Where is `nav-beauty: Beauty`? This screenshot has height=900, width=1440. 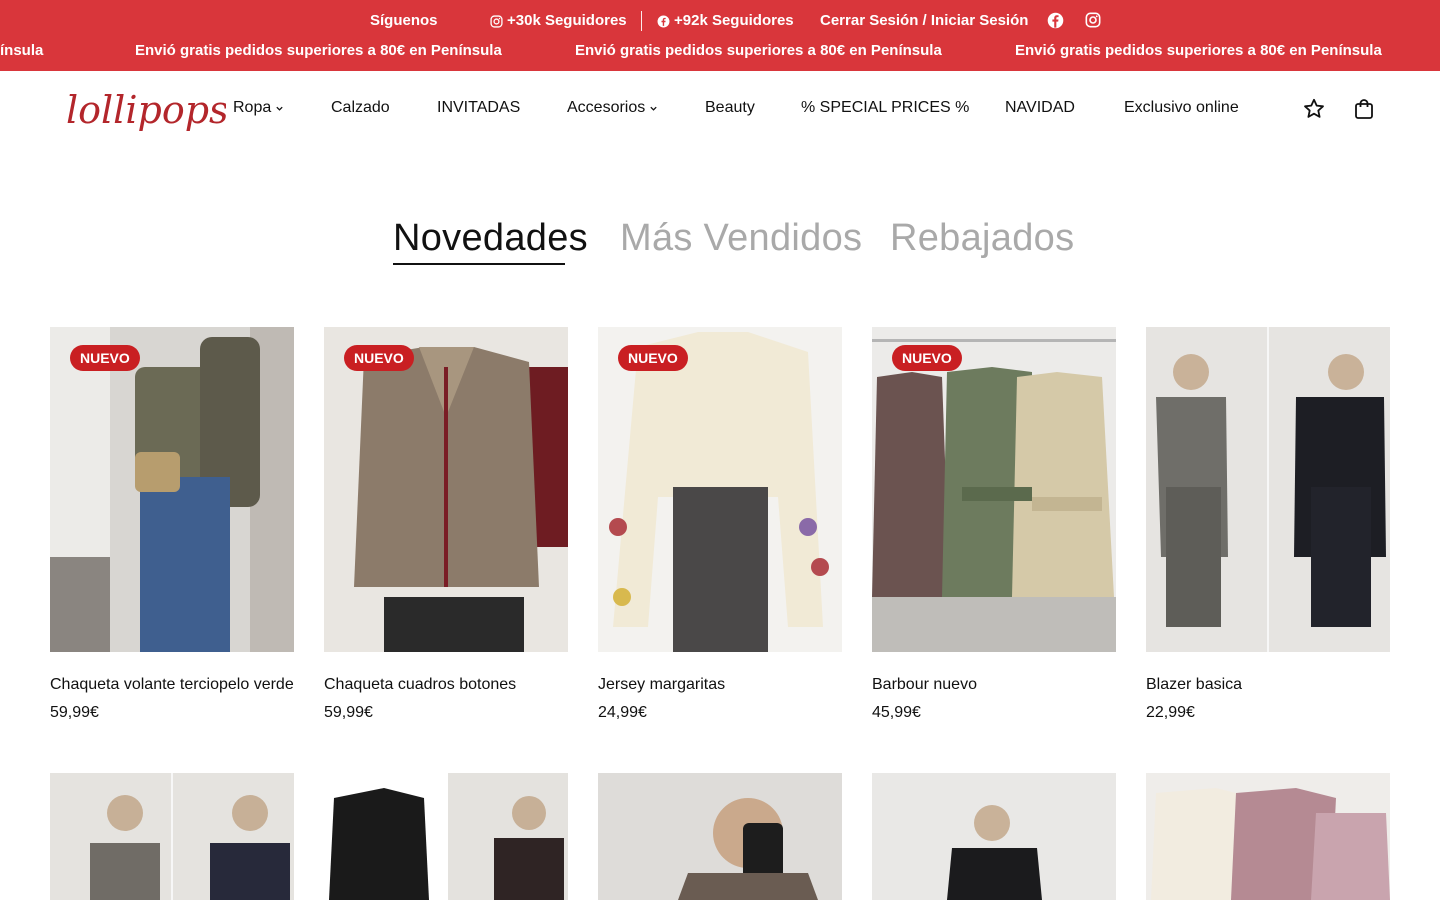 nav-beauty: Beauty is located at coordinates (730, 108).